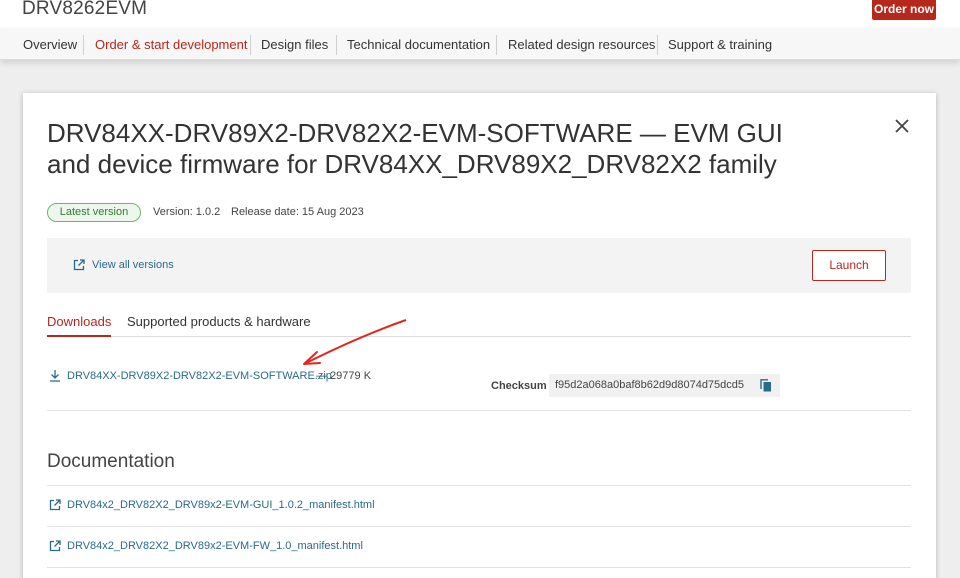 The height and width of the screenshot is (578, 960). What do you see at coordinates (418, 45) in the screenshot?
I see `nav-technical-documentation: Technical documentation` at bounding box center [418, 45].